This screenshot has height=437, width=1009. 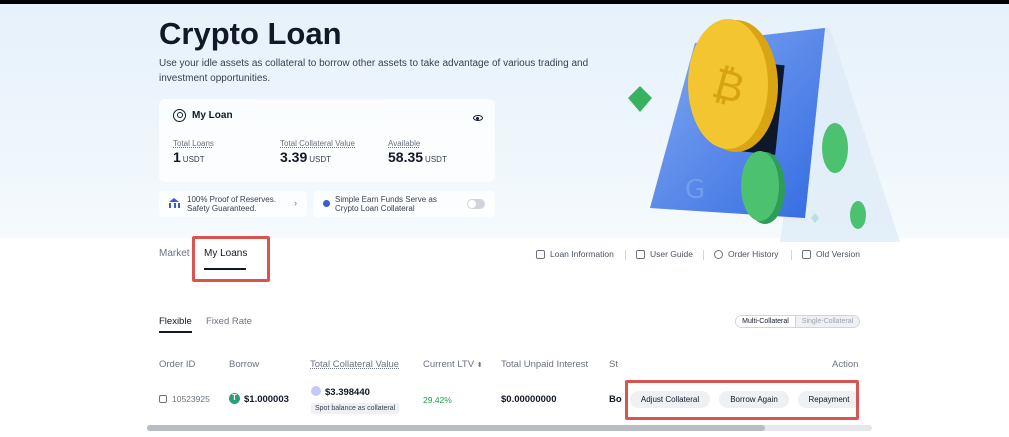 What do you see at coordinates (259, 399) in the screenshot?
I see `borrow-cell: $1.000003` at bounding box center [259, 399].